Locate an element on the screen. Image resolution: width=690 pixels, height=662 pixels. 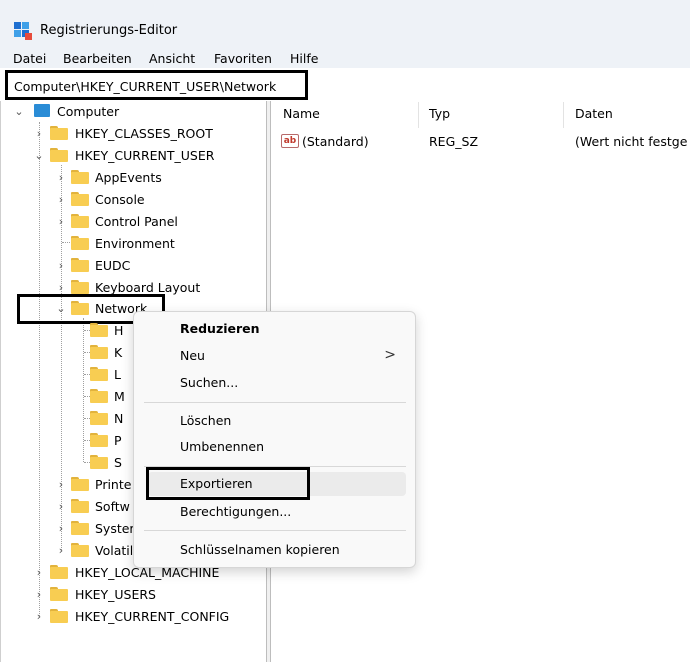
tree-node-control-panel: › Control Panel is located at coordinates (130, 222).